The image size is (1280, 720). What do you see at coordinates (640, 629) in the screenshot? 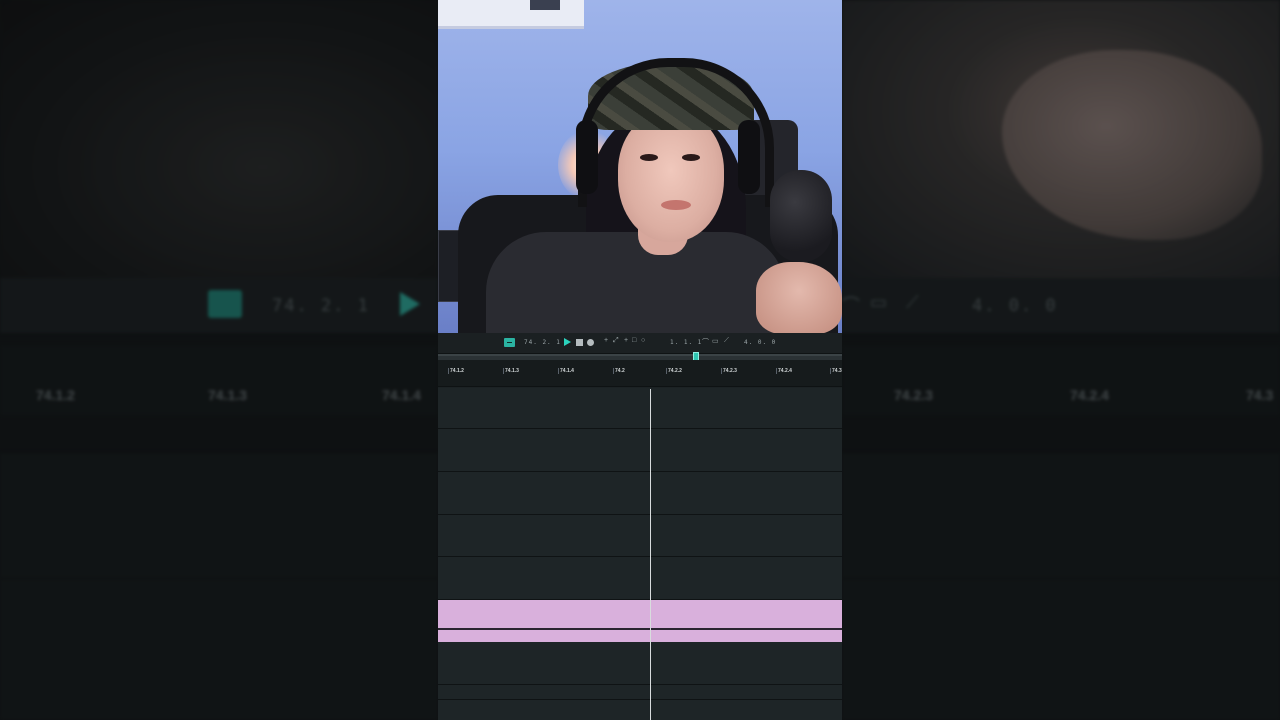
I see `clip-divider` at bounding box center [640, 629].